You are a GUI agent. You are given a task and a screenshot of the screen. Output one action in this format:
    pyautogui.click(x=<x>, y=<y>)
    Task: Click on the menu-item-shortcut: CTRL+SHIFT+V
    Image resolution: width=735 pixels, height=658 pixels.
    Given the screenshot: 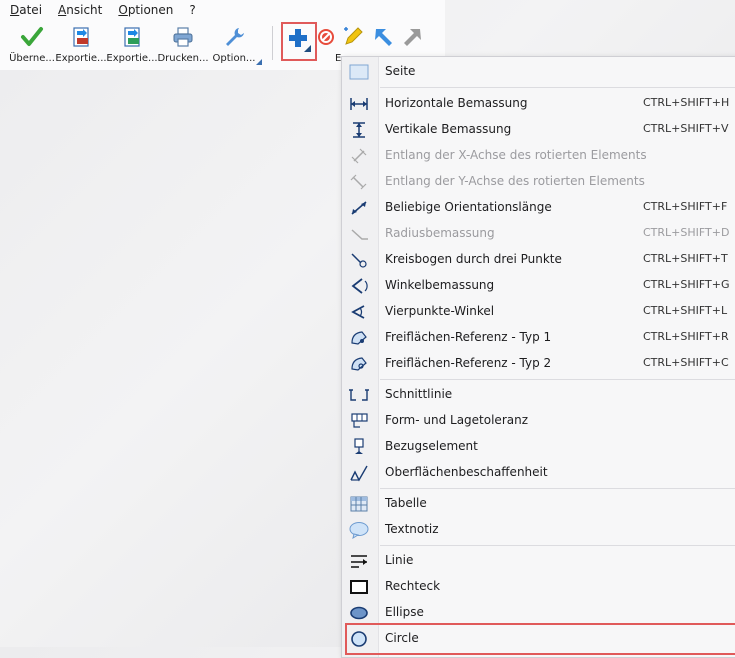 What is the action you would take?
    pyautogui.click(x=686, y=128)
    